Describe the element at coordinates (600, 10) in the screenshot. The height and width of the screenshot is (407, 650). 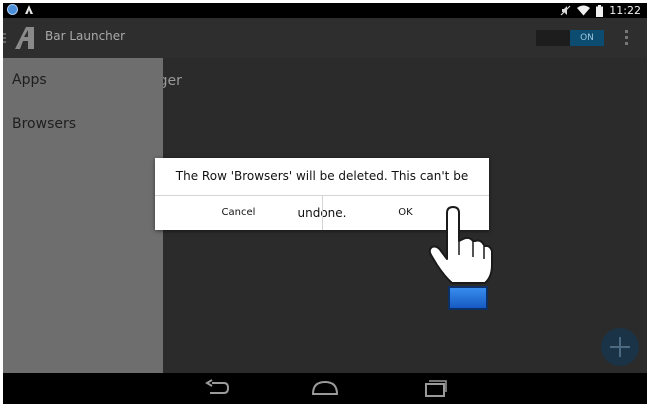
I see `battery-icon` at that location.